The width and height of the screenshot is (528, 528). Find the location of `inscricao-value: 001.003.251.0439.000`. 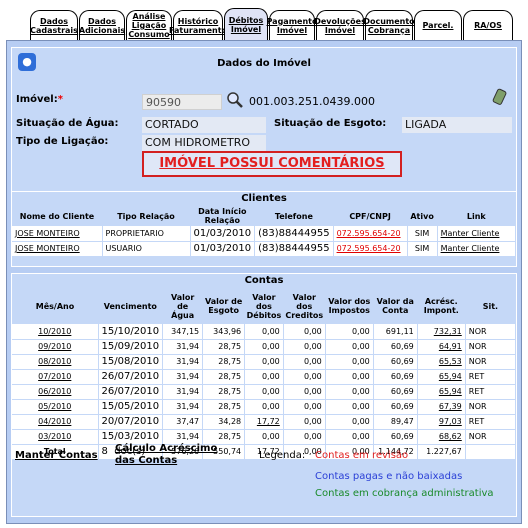

inscricao-value: 001.003.251.0439.000 is located at coordinates (312, 101).